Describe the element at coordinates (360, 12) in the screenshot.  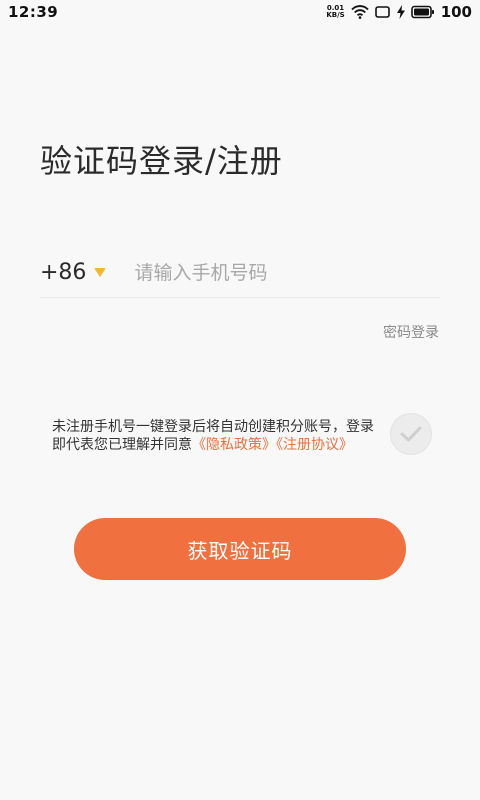
I see `wifi-icon` at that location.